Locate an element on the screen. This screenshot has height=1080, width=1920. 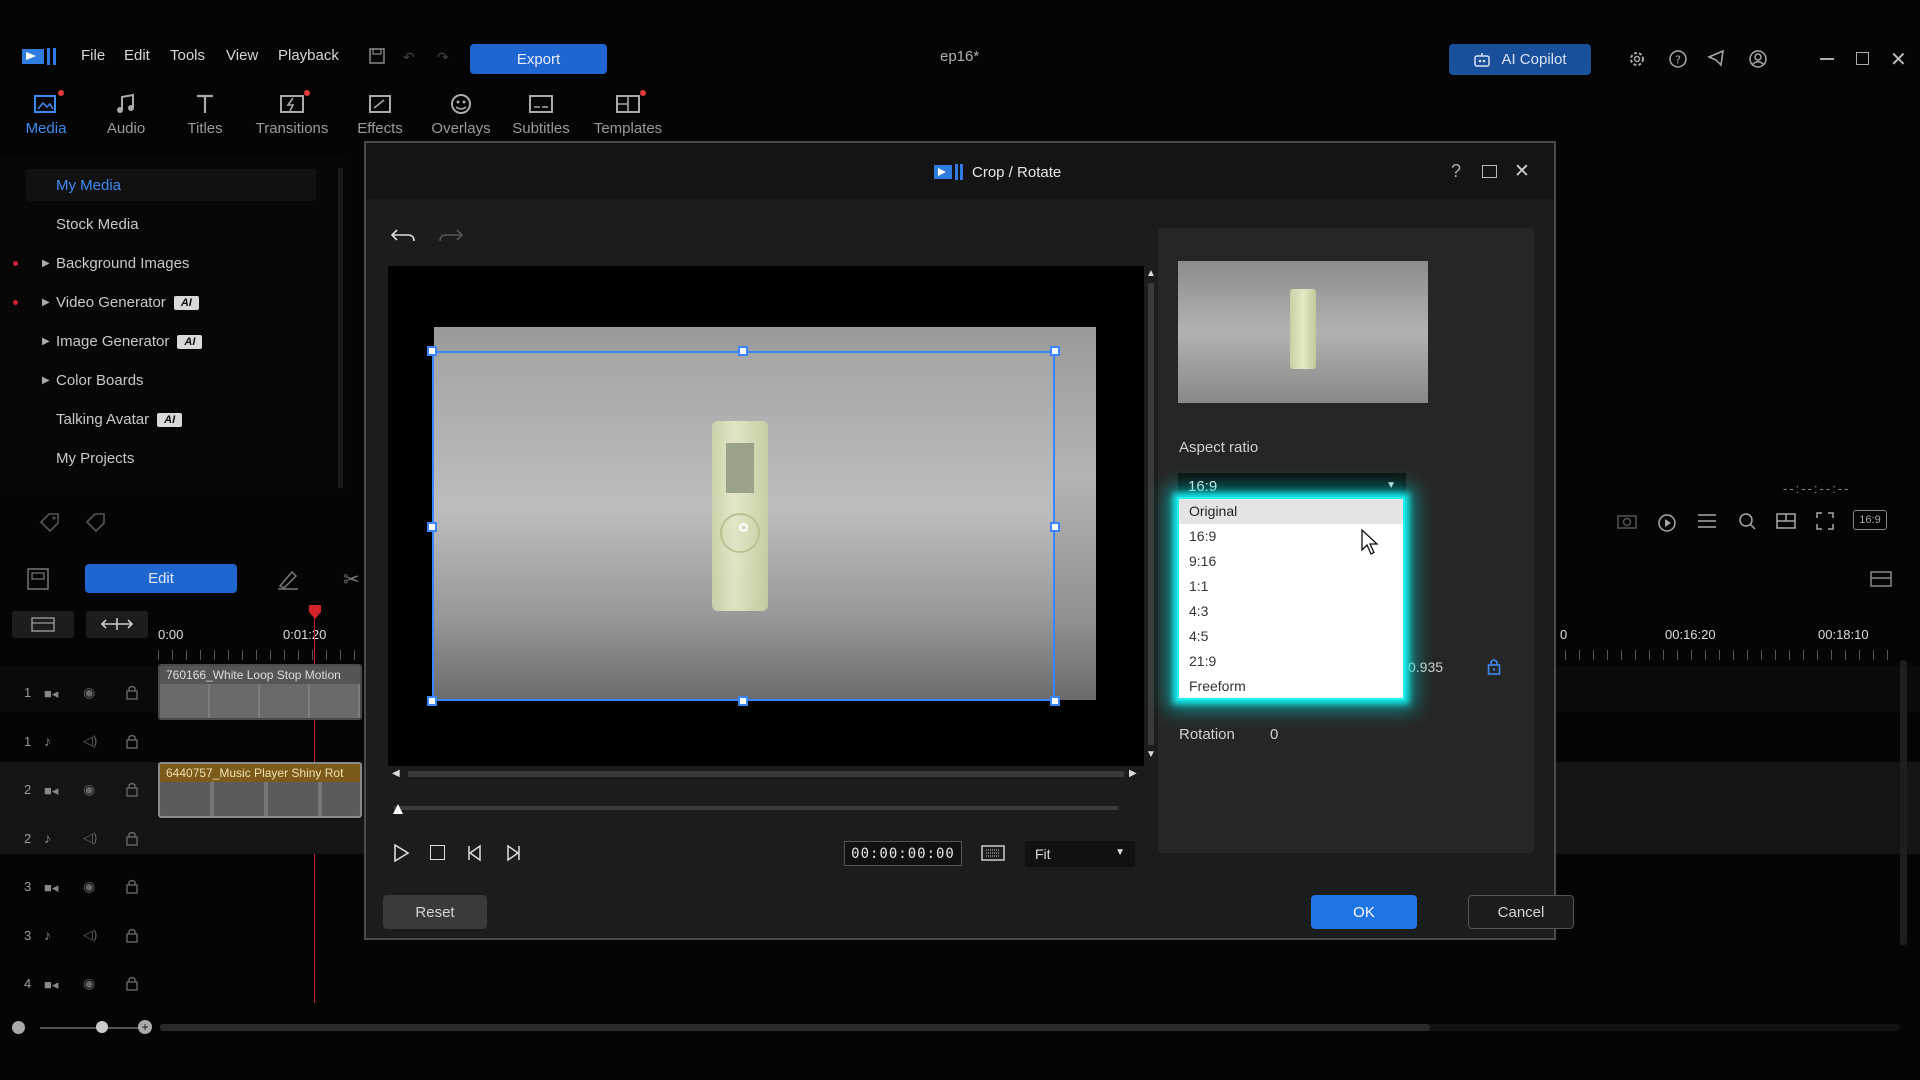
aspect-option-4-5: 4:5 is located at coordinates (1291, 636).